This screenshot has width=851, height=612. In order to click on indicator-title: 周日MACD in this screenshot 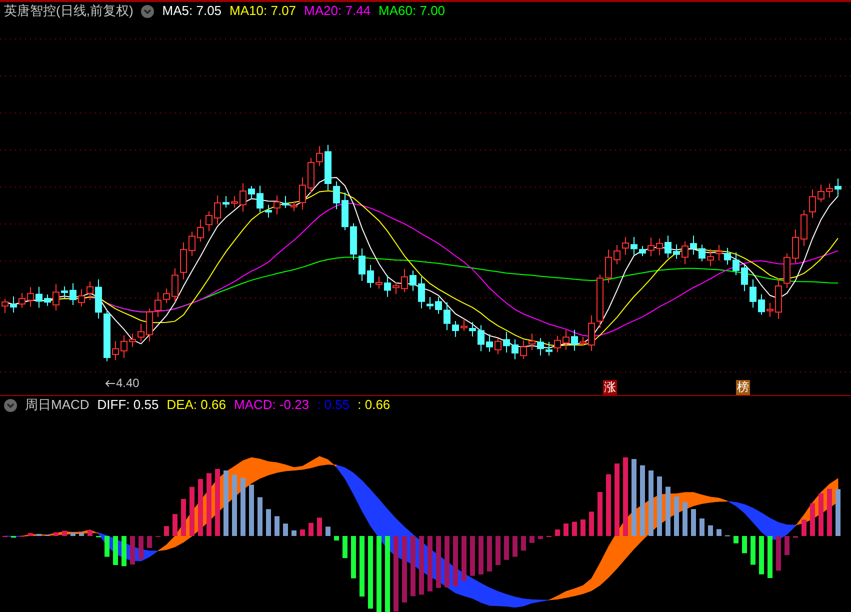, I will do `click(57, 405)`.